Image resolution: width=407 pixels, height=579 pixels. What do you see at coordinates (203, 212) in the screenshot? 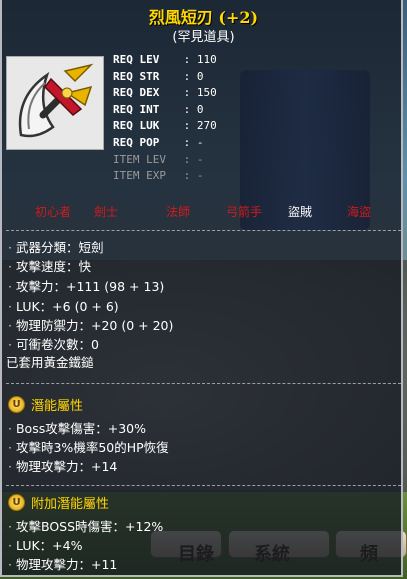
I see `job-list: 初心者 劍士 法師 弓箭手 盜賊 海盜` at bounding box center [203, 212].